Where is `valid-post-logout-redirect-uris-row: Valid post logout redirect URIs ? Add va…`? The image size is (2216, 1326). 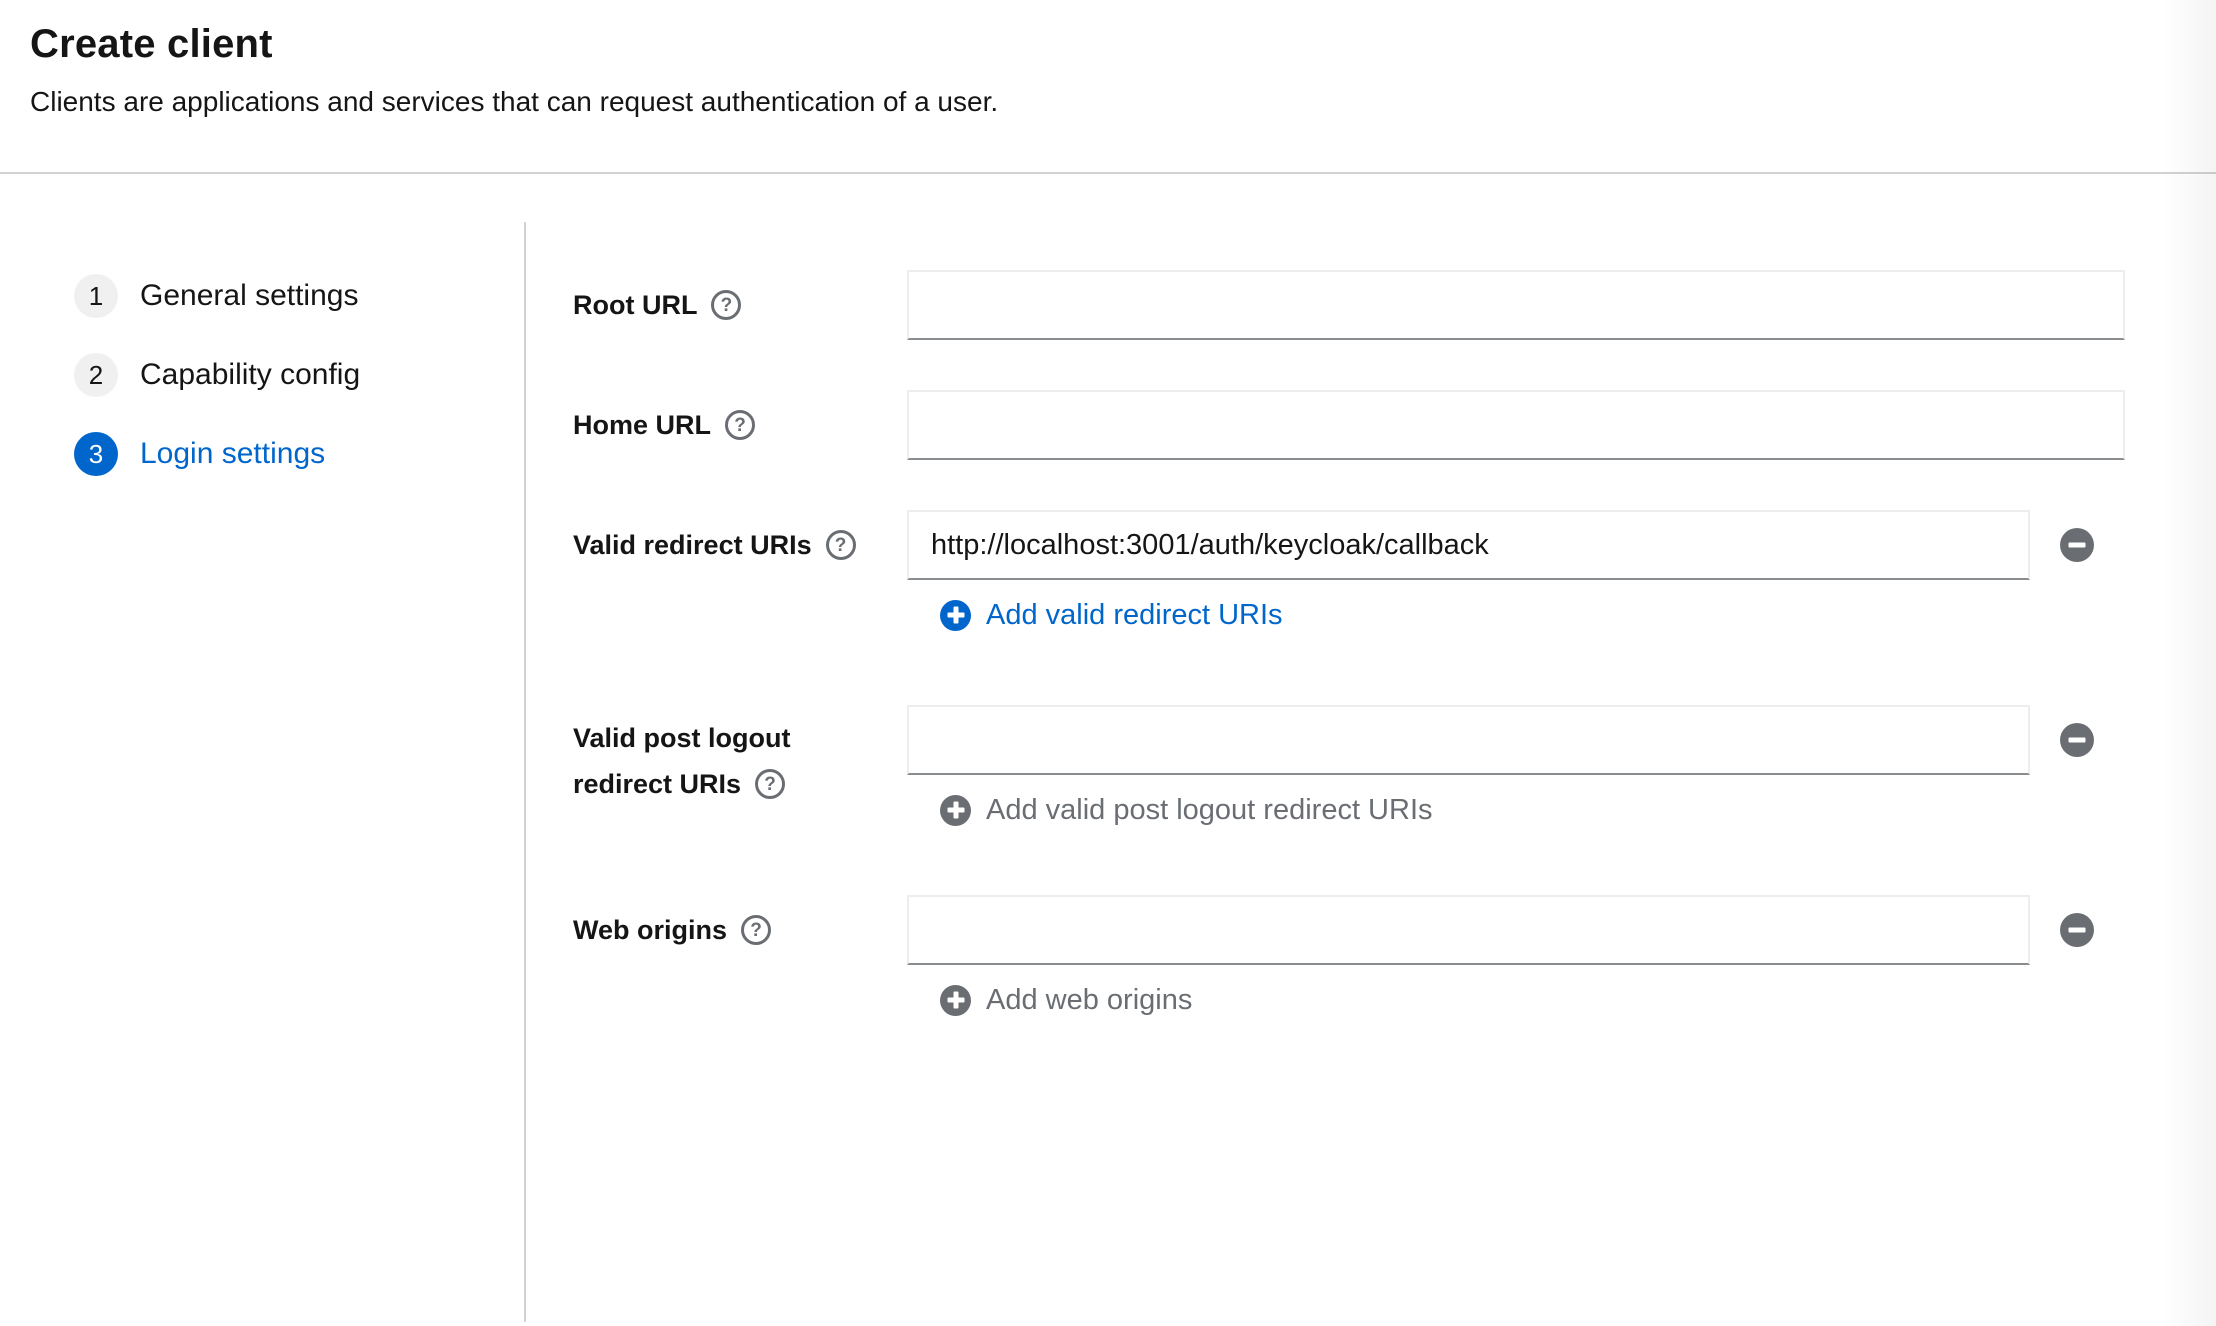
valid-post-logout-redirect-uris-row: Valid post logout redirect URIs ? Add va… is located at coordinates (1394, 766).